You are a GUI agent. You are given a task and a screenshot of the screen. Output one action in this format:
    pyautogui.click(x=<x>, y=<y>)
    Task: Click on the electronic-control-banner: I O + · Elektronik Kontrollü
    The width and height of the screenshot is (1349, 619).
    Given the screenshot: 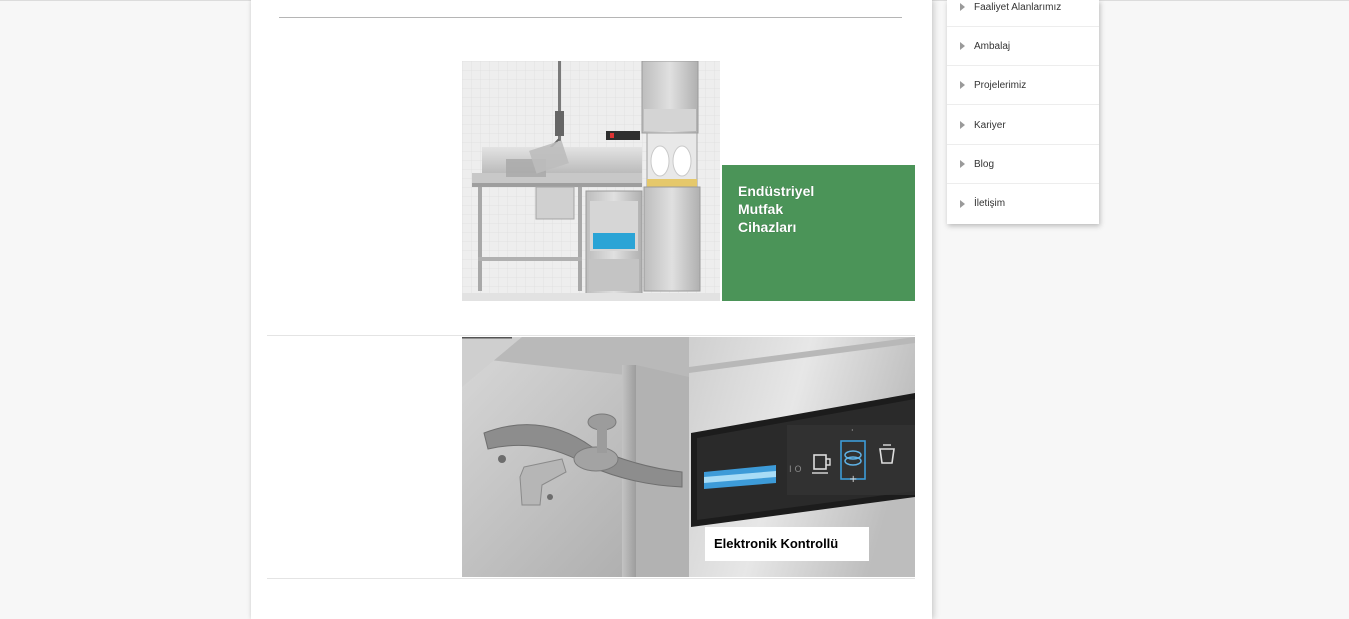 What is the action you would take?
    pyautogui.click(x=688, y=457)
    